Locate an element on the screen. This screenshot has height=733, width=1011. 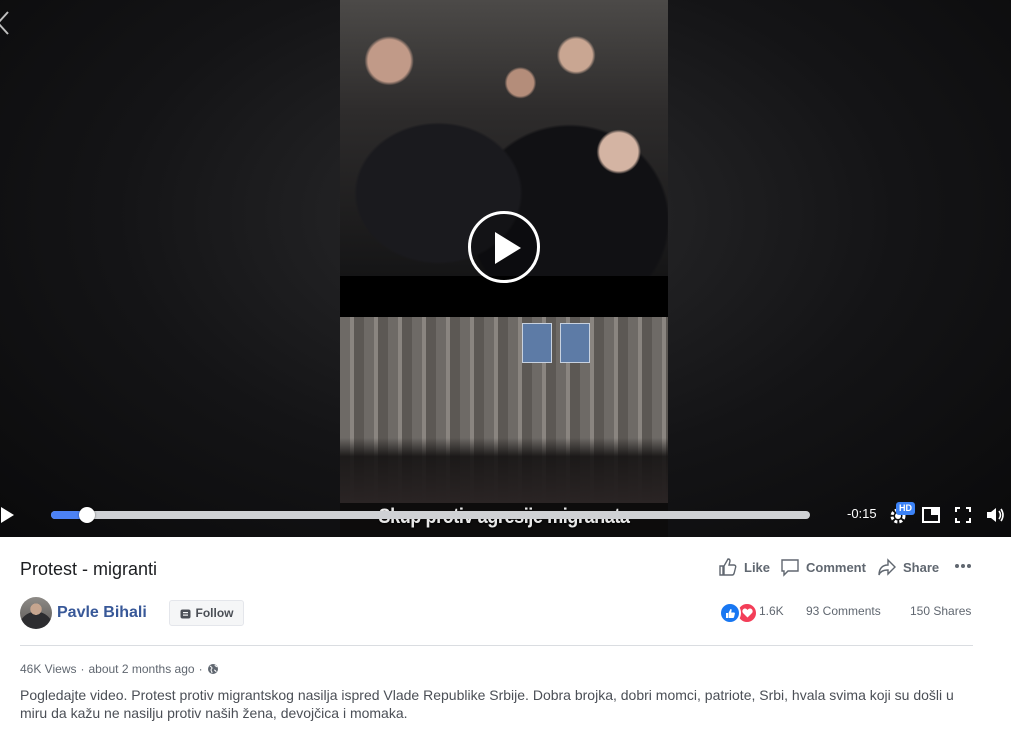
globe-icon is located at coordinates (212, 669).